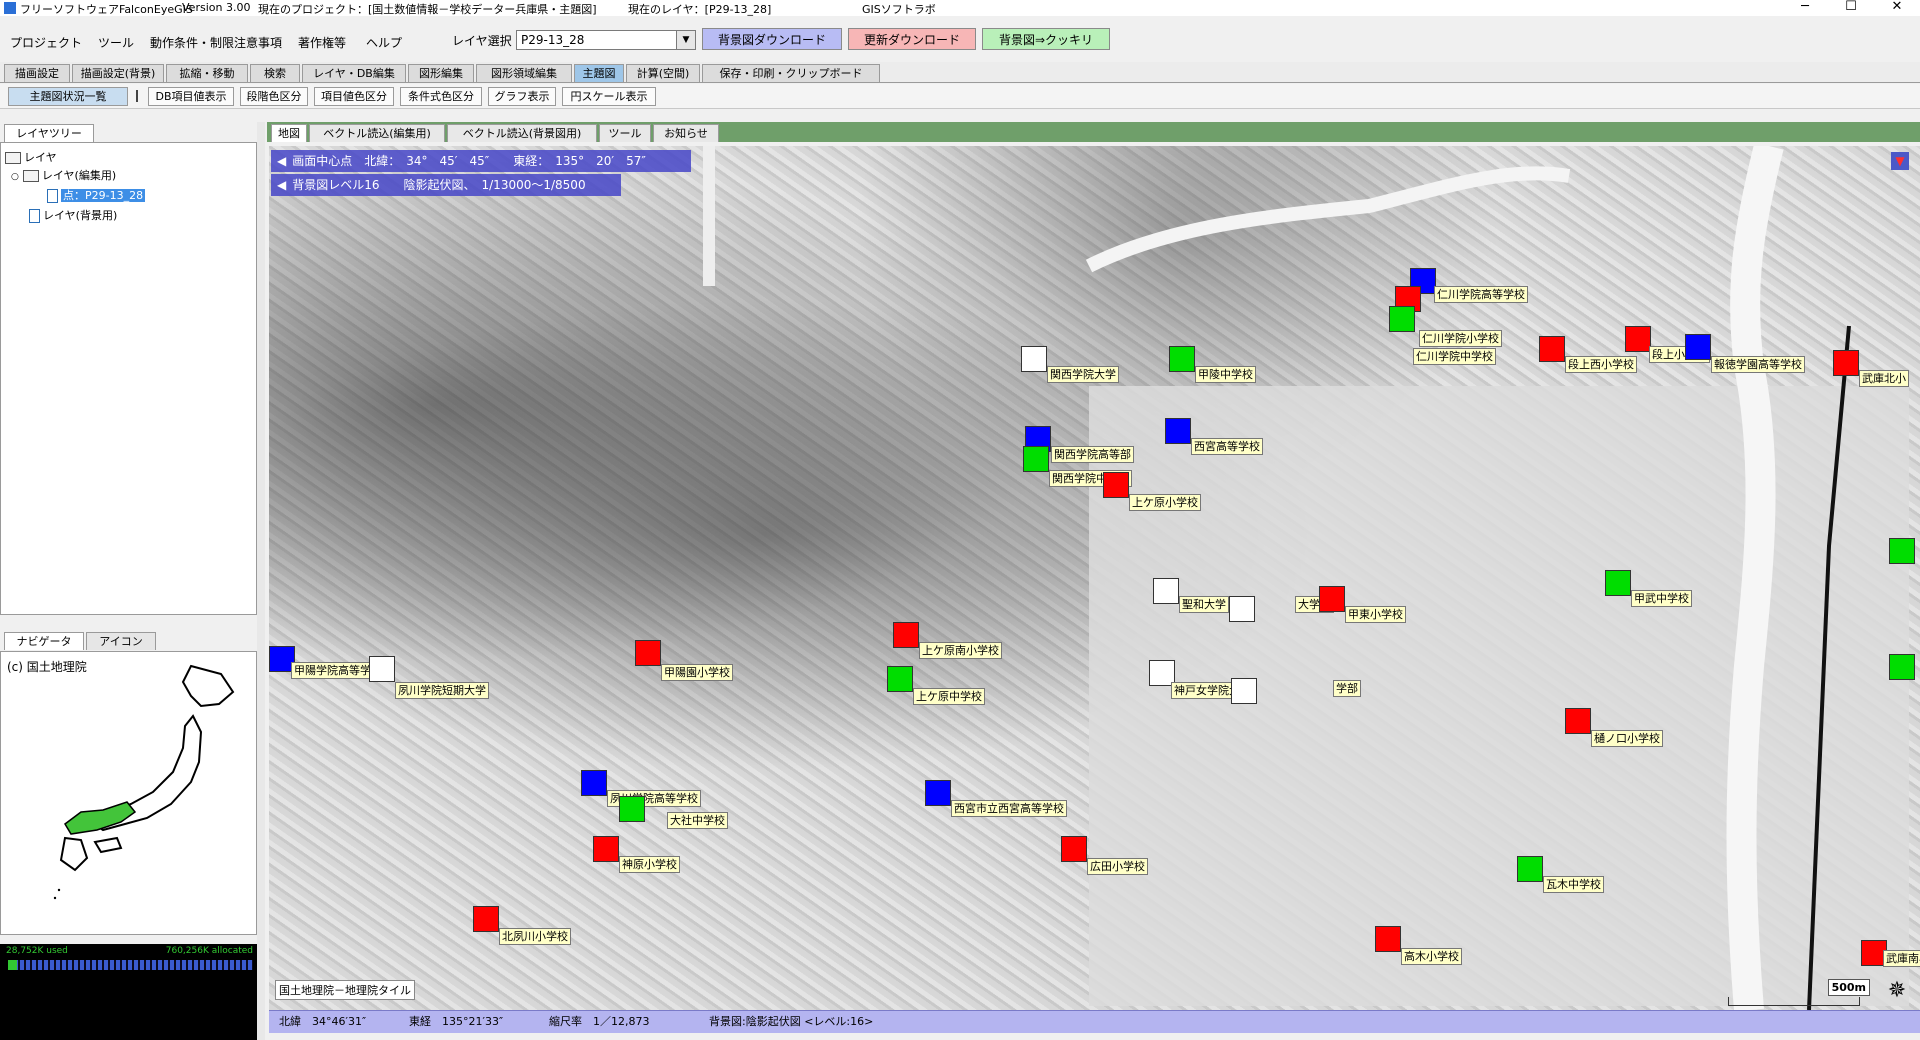  Describe the element at coordinates (772, 39) in the screenshot. I see `bg-download-button: 背景図ダウンロード` at that location.